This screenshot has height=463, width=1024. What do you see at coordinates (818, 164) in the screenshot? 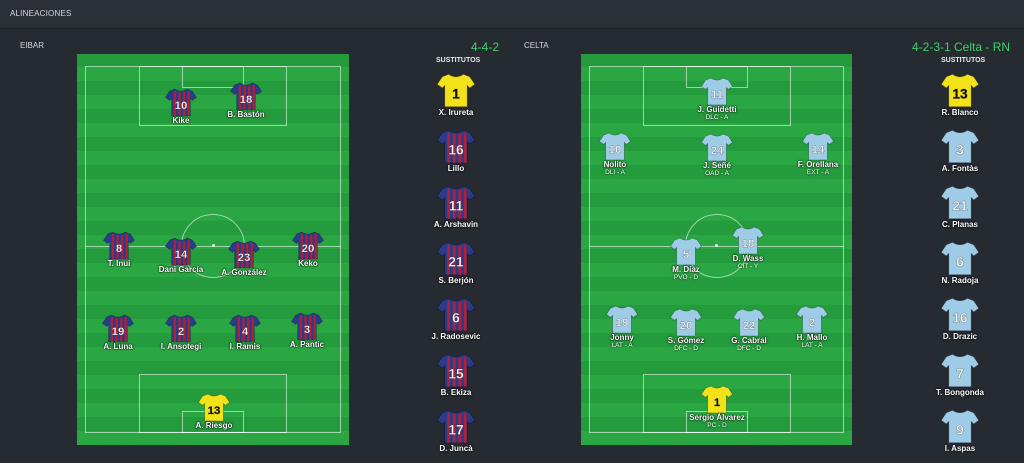
I see `player-name: F. Orellana` at bounding box center [818, 164].